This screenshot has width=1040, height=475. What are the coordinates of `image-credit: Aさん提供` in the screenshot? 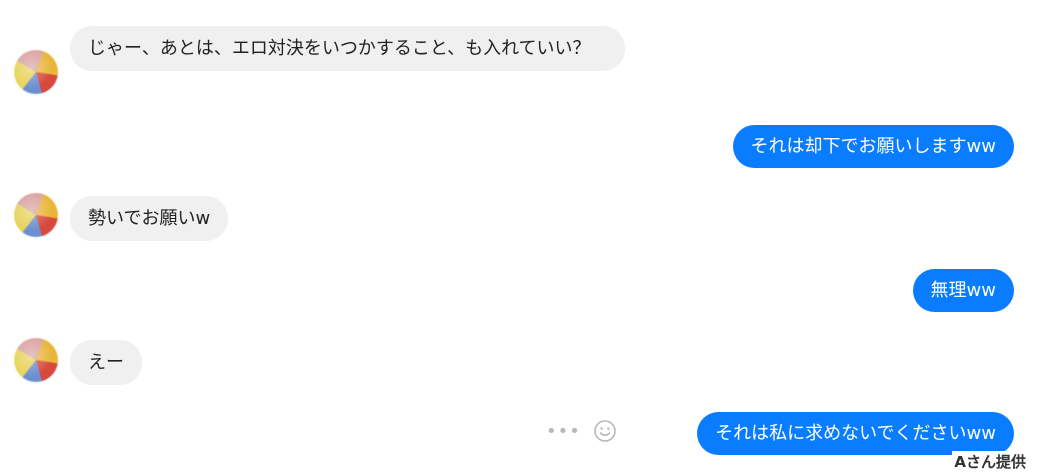 It's located at (990, 461).